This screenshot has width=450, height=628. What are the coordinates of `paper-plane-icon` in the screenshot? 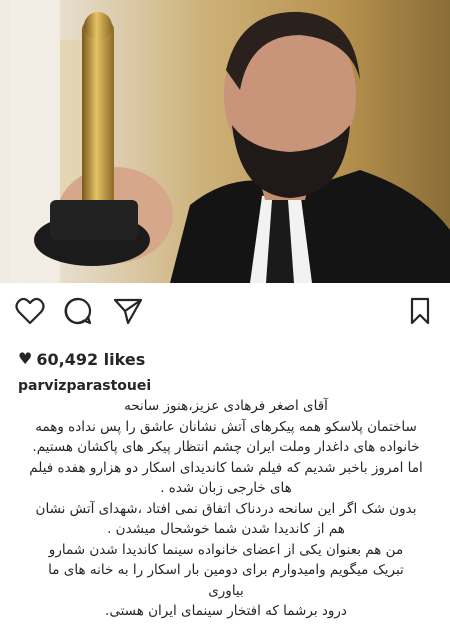 It's located at (128, 311).